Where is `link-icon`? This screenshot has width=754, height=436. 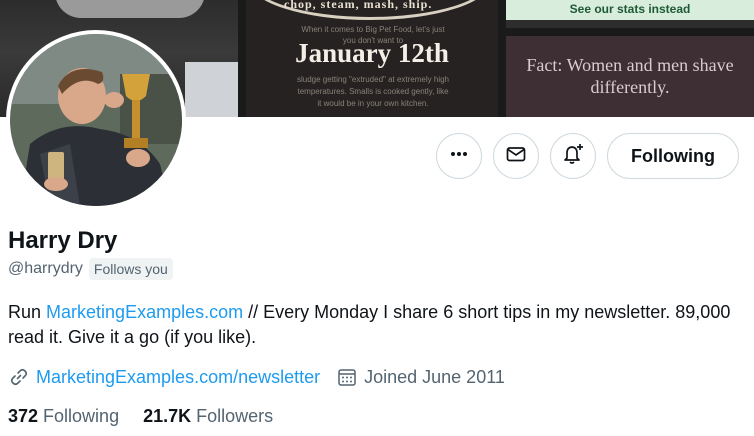
link-icon is located at coordinates (19, 377).